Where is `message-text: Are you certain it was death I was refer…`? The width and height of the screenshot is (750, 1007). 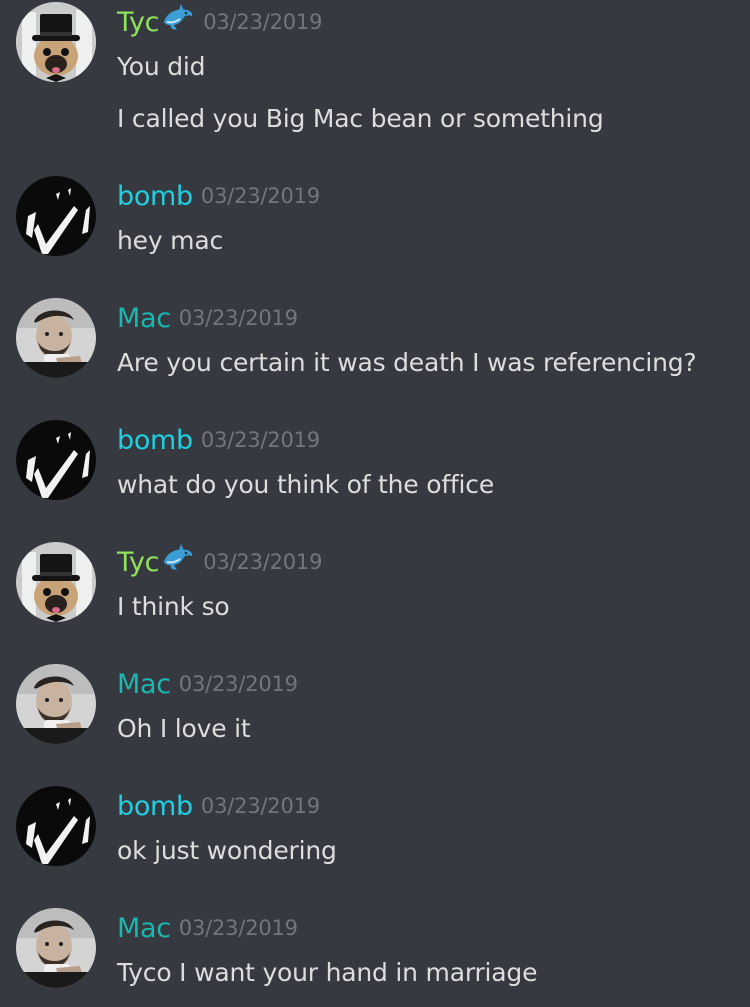
message-text: Are you certain it was death I was refer… is located at coordinates (407, 362).